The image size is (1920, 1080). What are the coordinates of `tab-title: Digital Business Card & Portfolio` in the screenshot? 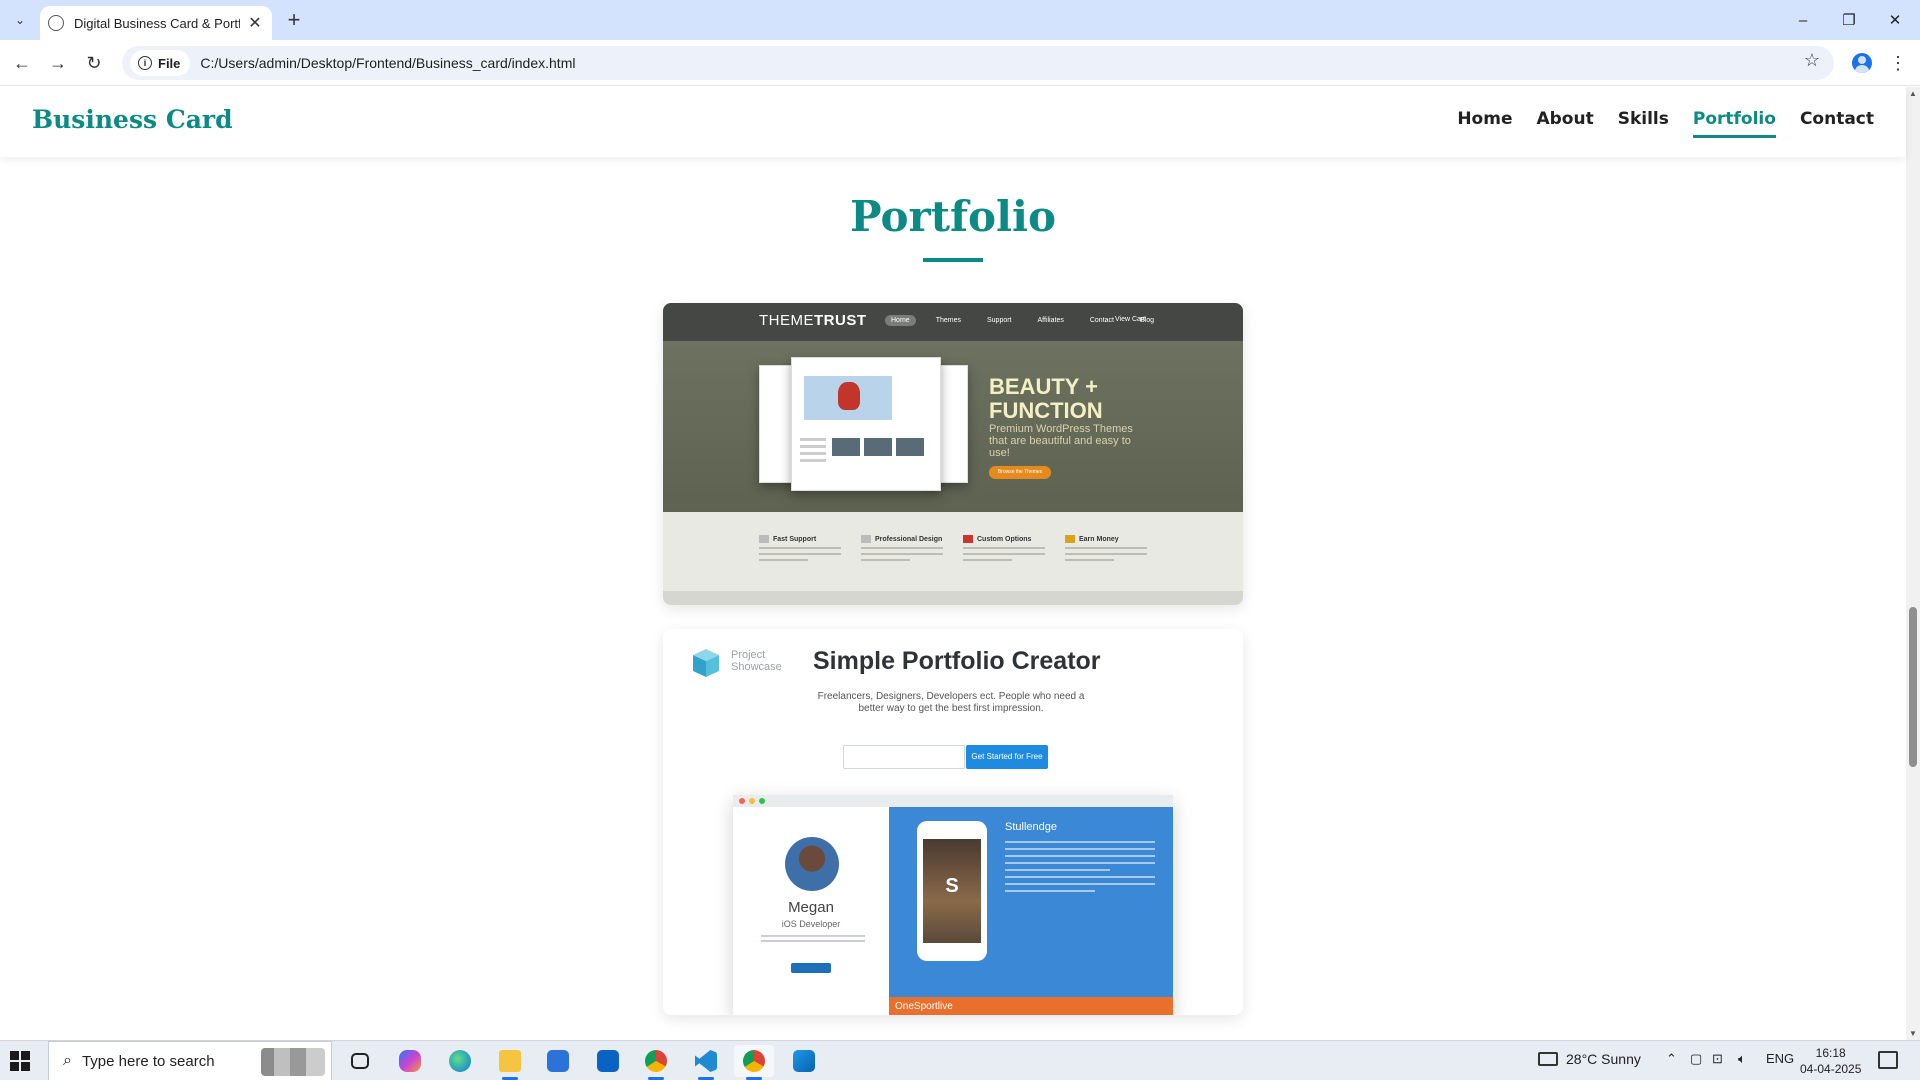 It's located at (157, 23).